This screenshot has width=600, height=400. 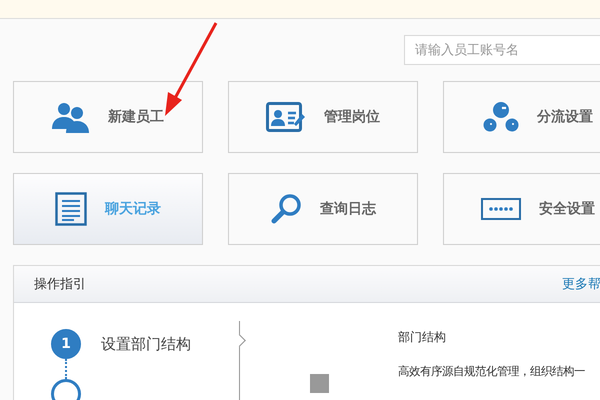 What do you see at coordinates (521, 117) in the screenshot?
I see `shortcut-tile: 分流设置` at bounding box center [521, 117].